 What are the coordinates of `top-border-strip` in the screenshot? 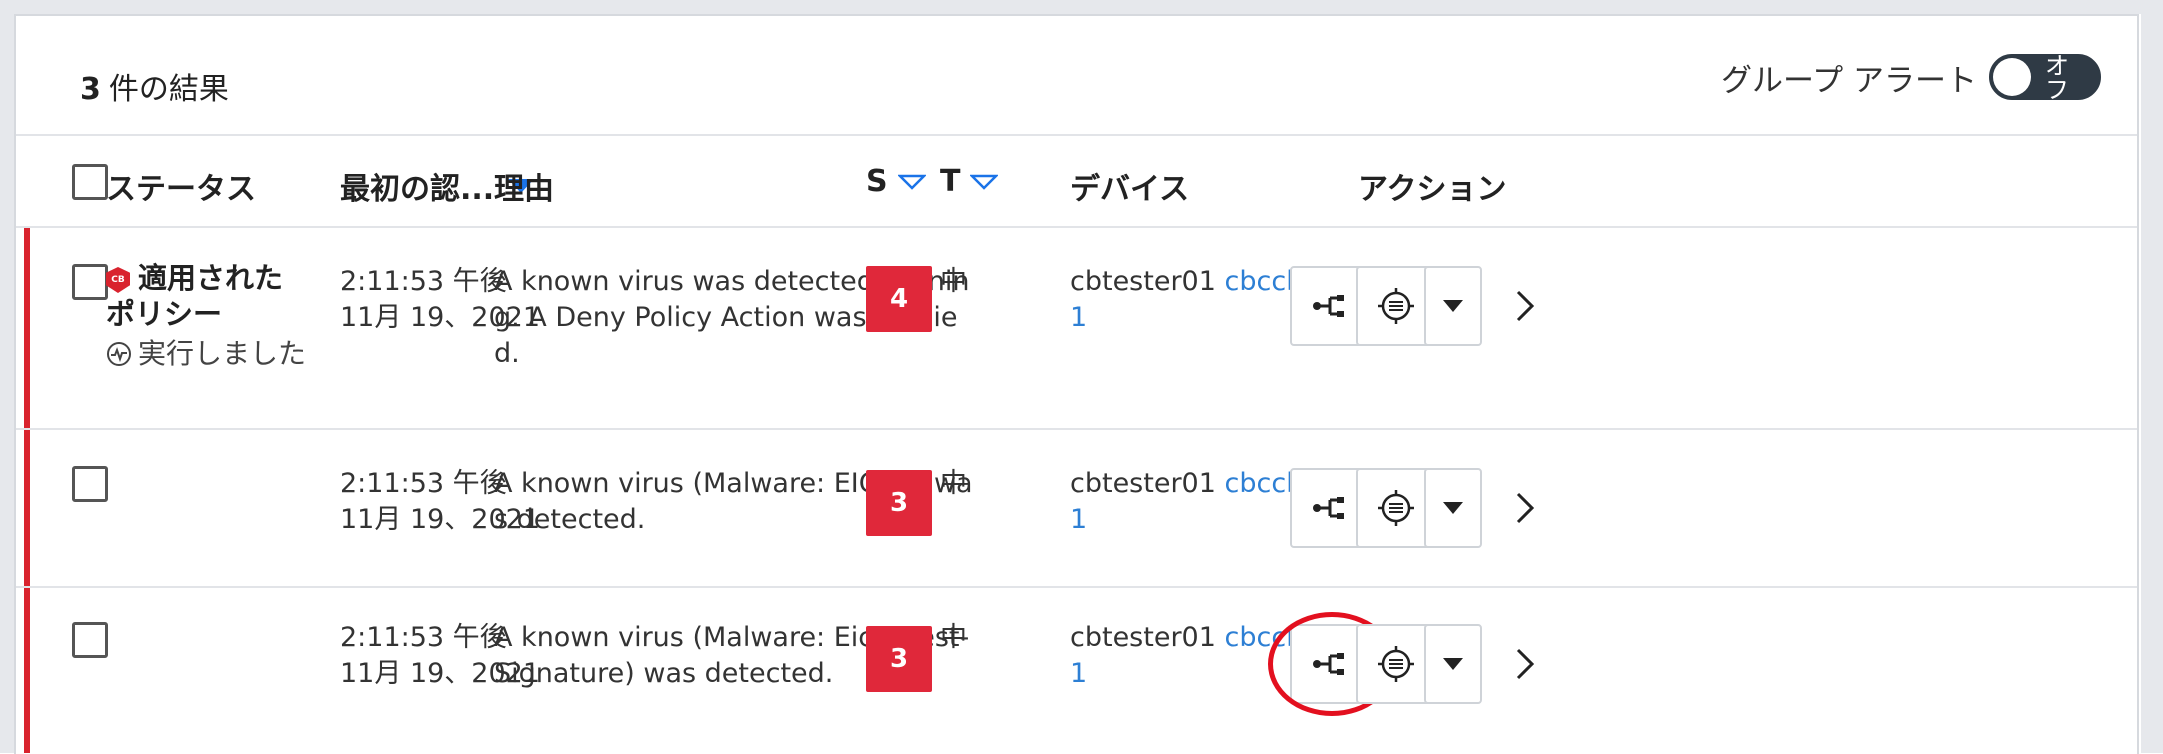 It's located at (1081, 7).